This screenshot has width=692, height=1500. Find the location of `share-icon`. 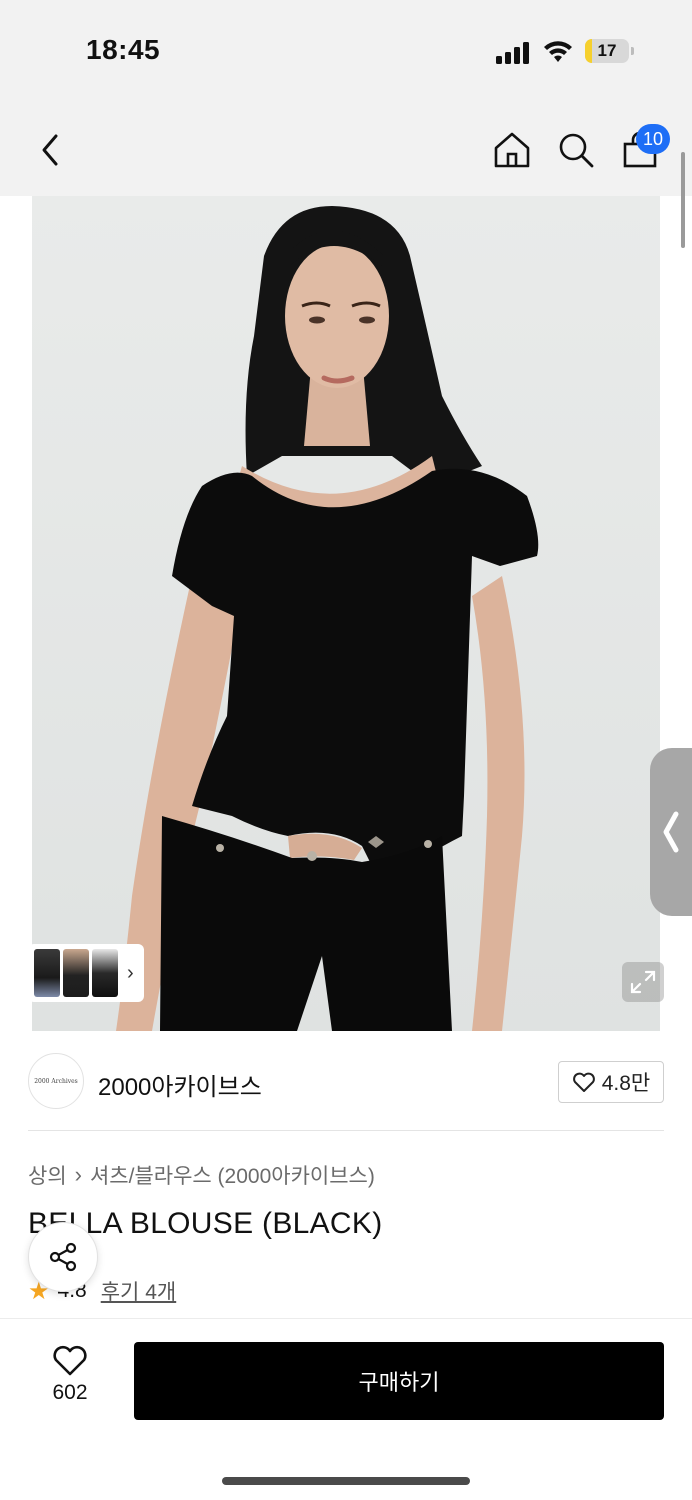

share-icon is located at coordinates (63, 1257).